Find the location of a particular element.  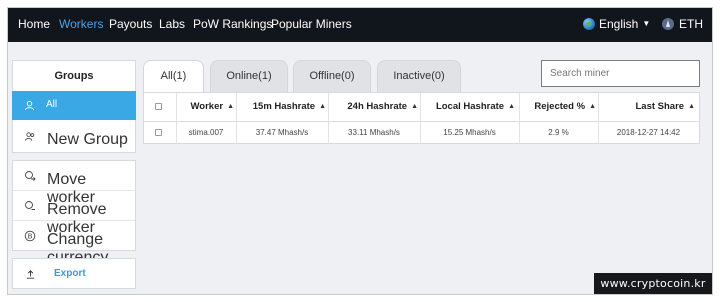

column-header-local-hashrate: Local Hashrate ▲︎ is located at coordinates (469, 107).